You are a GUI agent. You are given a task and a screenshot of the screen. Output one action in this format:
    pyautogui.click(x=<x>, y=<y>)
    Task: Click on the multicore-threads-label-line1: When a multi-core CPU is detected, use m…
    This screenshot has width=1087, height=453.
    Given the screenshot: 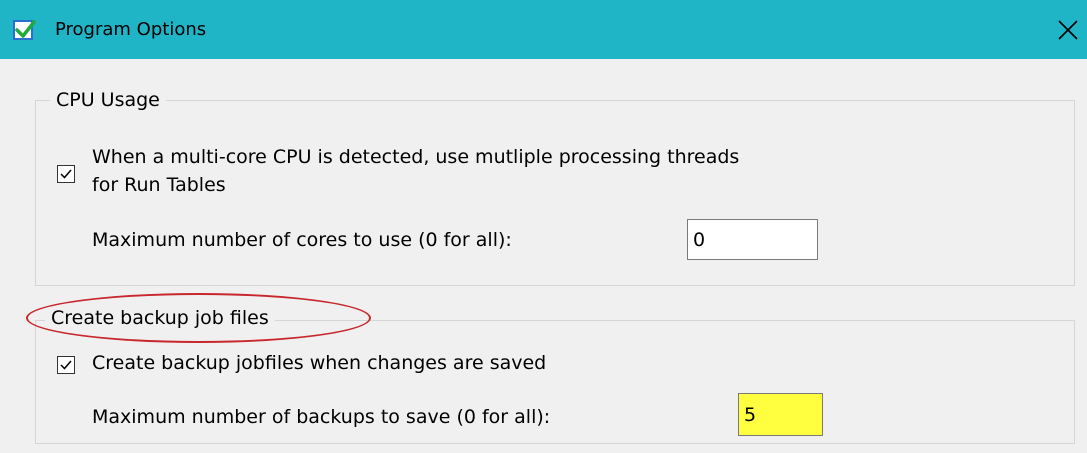 What is the action you would take?
    pyautogui.click(x=415, y=157)
    